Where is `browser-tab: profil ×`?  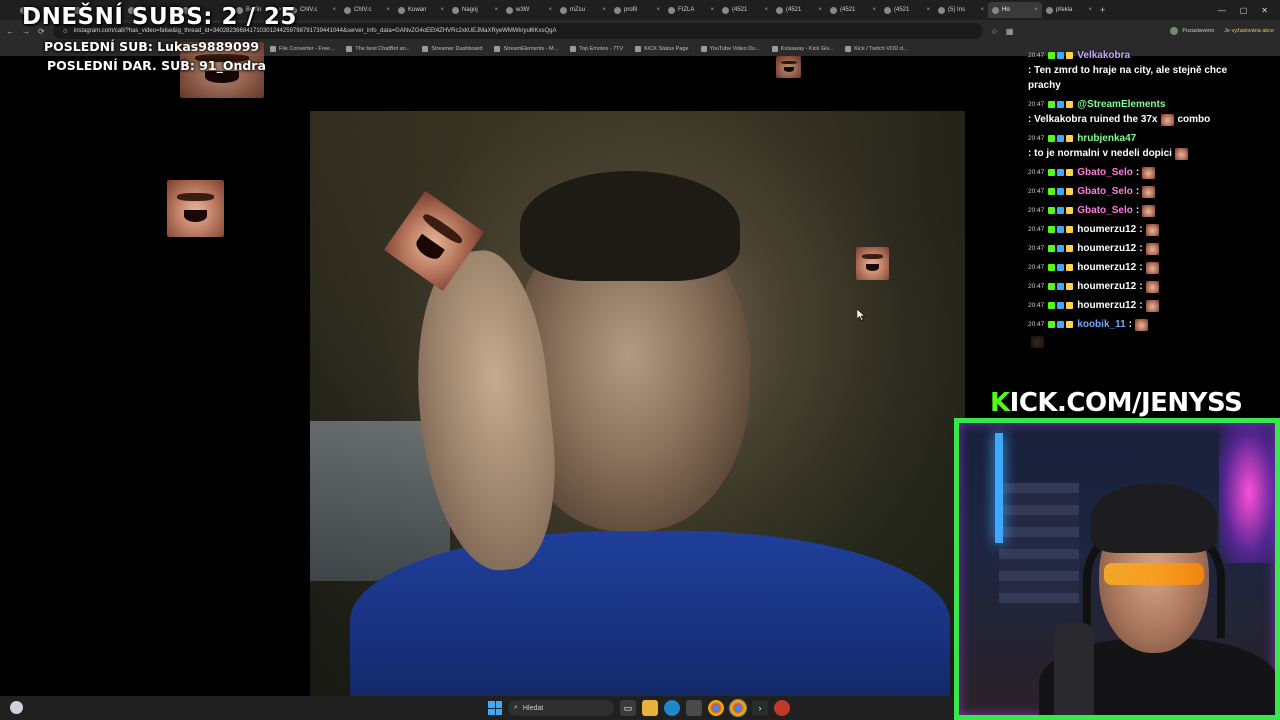
browser-tab: profil × is located at coordinates (637, 10).